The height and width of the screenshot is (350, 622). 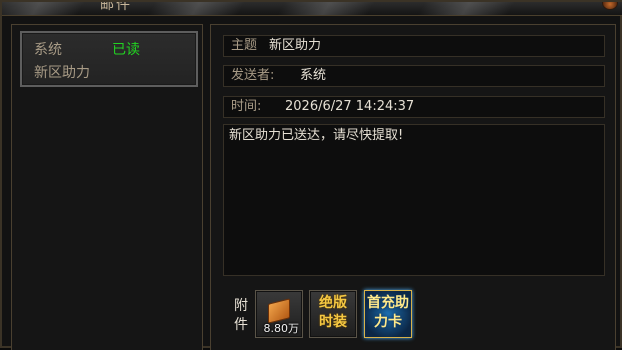 I want to click on attachment-quantity: 8.80万, so click(x=281, y=328).